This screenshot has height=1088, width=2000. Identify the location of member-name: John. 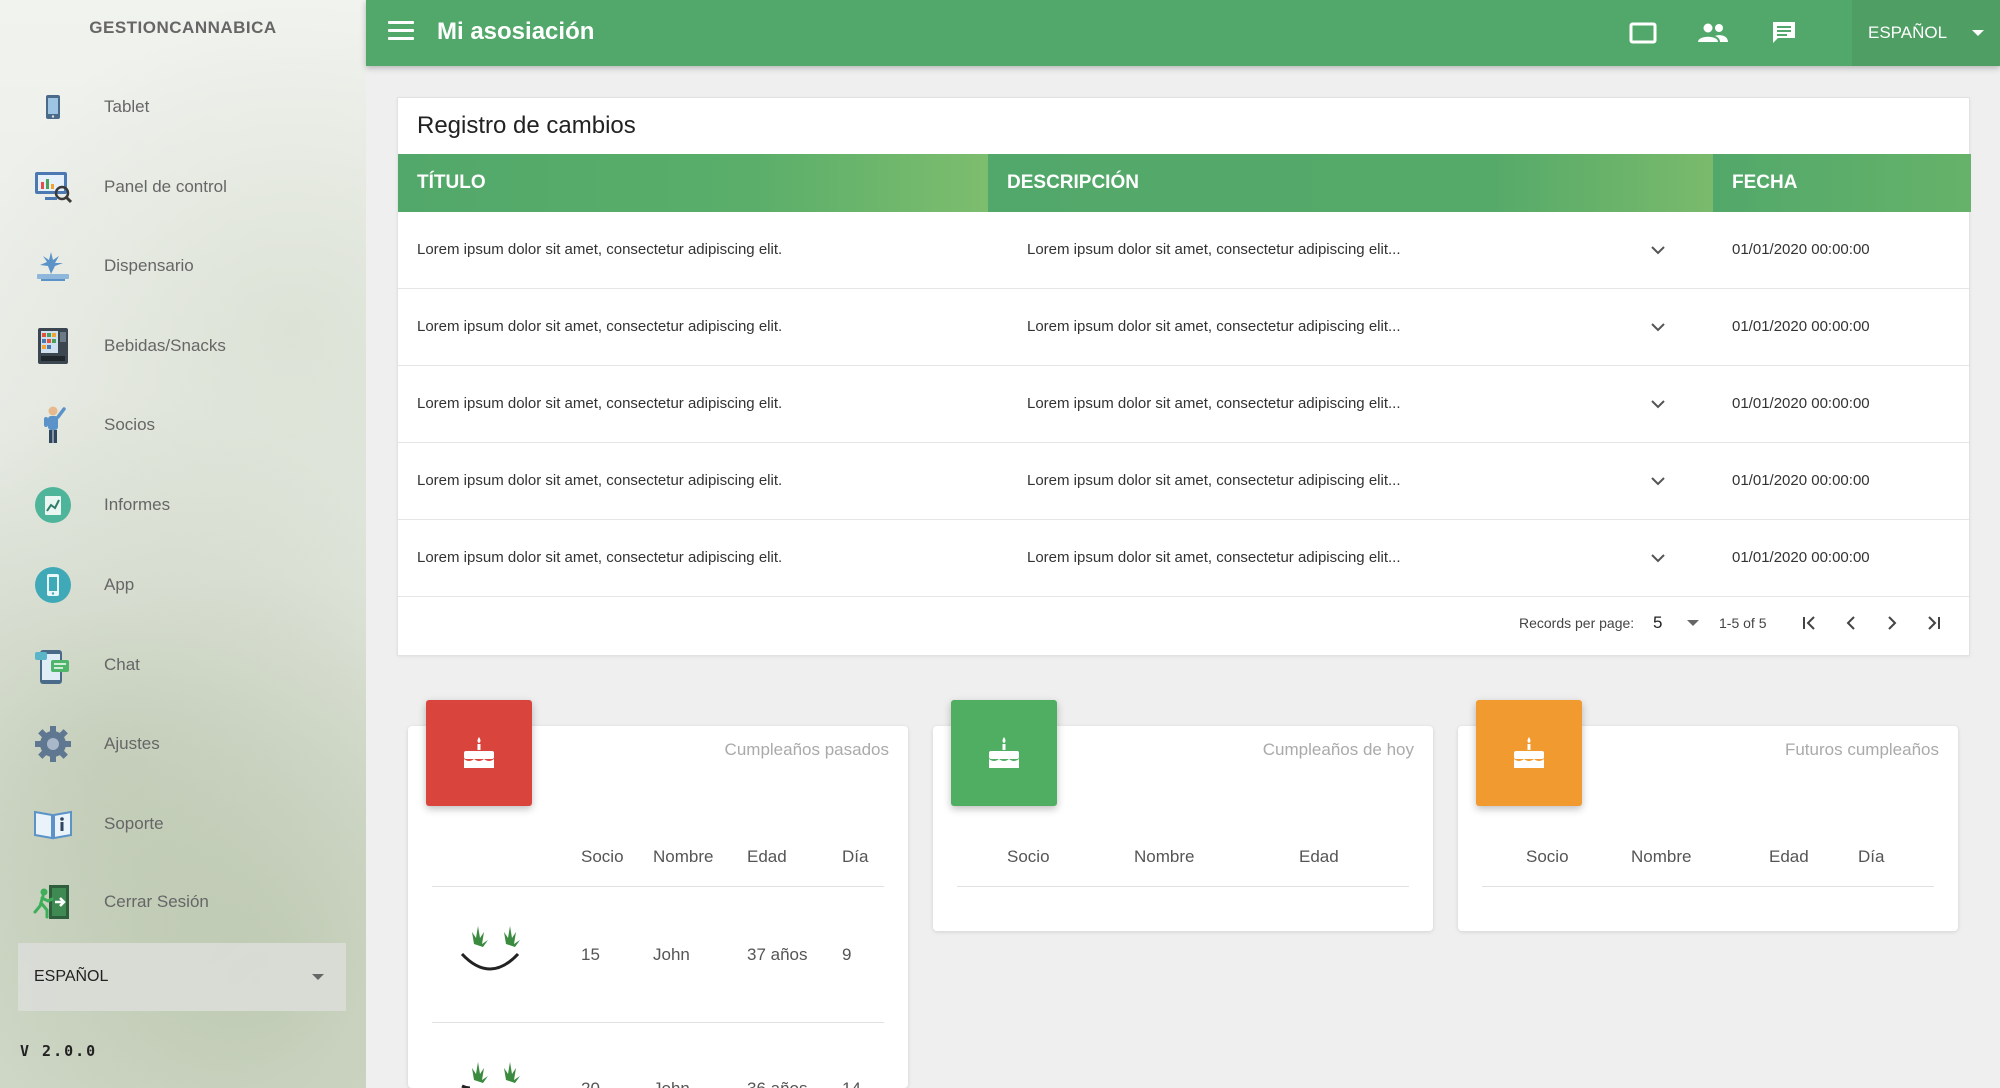
(671, 1083).